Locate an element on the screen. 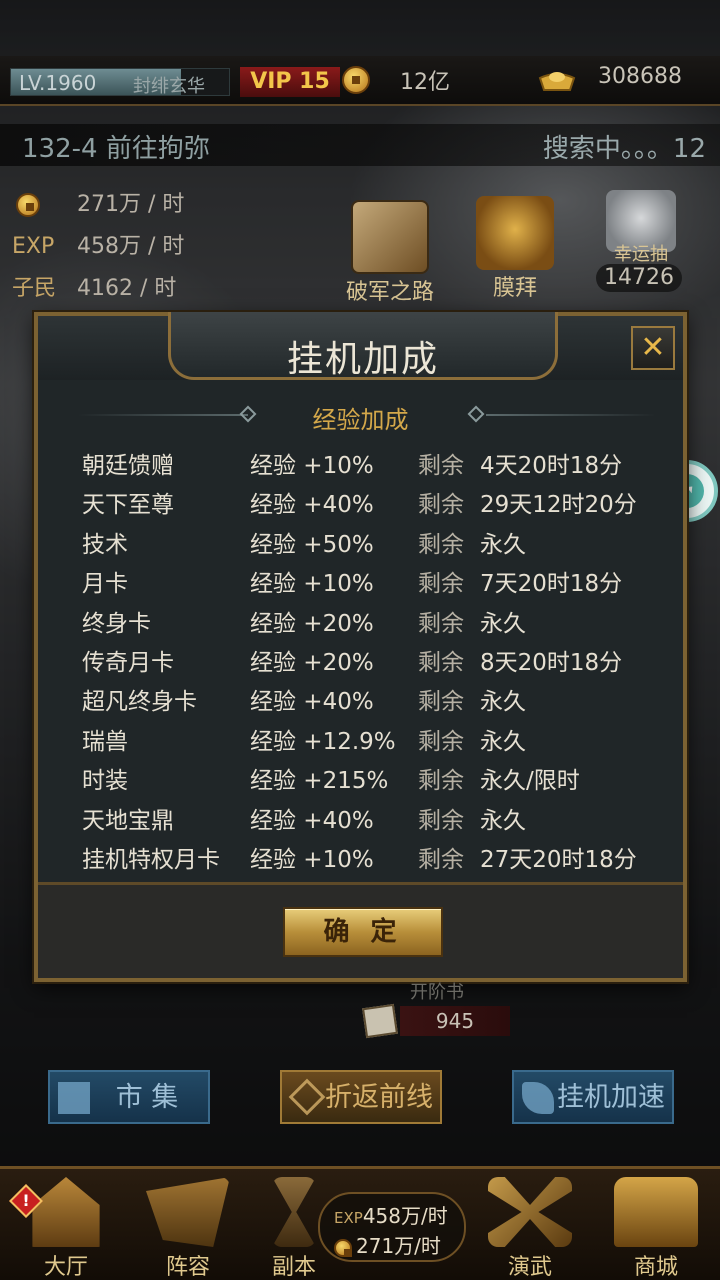 The width and height of the screenshot is (720, 1280). bonus-row: 天地宝鼎 经验 +40% 剩余 永久 is located at coordinates (377, 816).